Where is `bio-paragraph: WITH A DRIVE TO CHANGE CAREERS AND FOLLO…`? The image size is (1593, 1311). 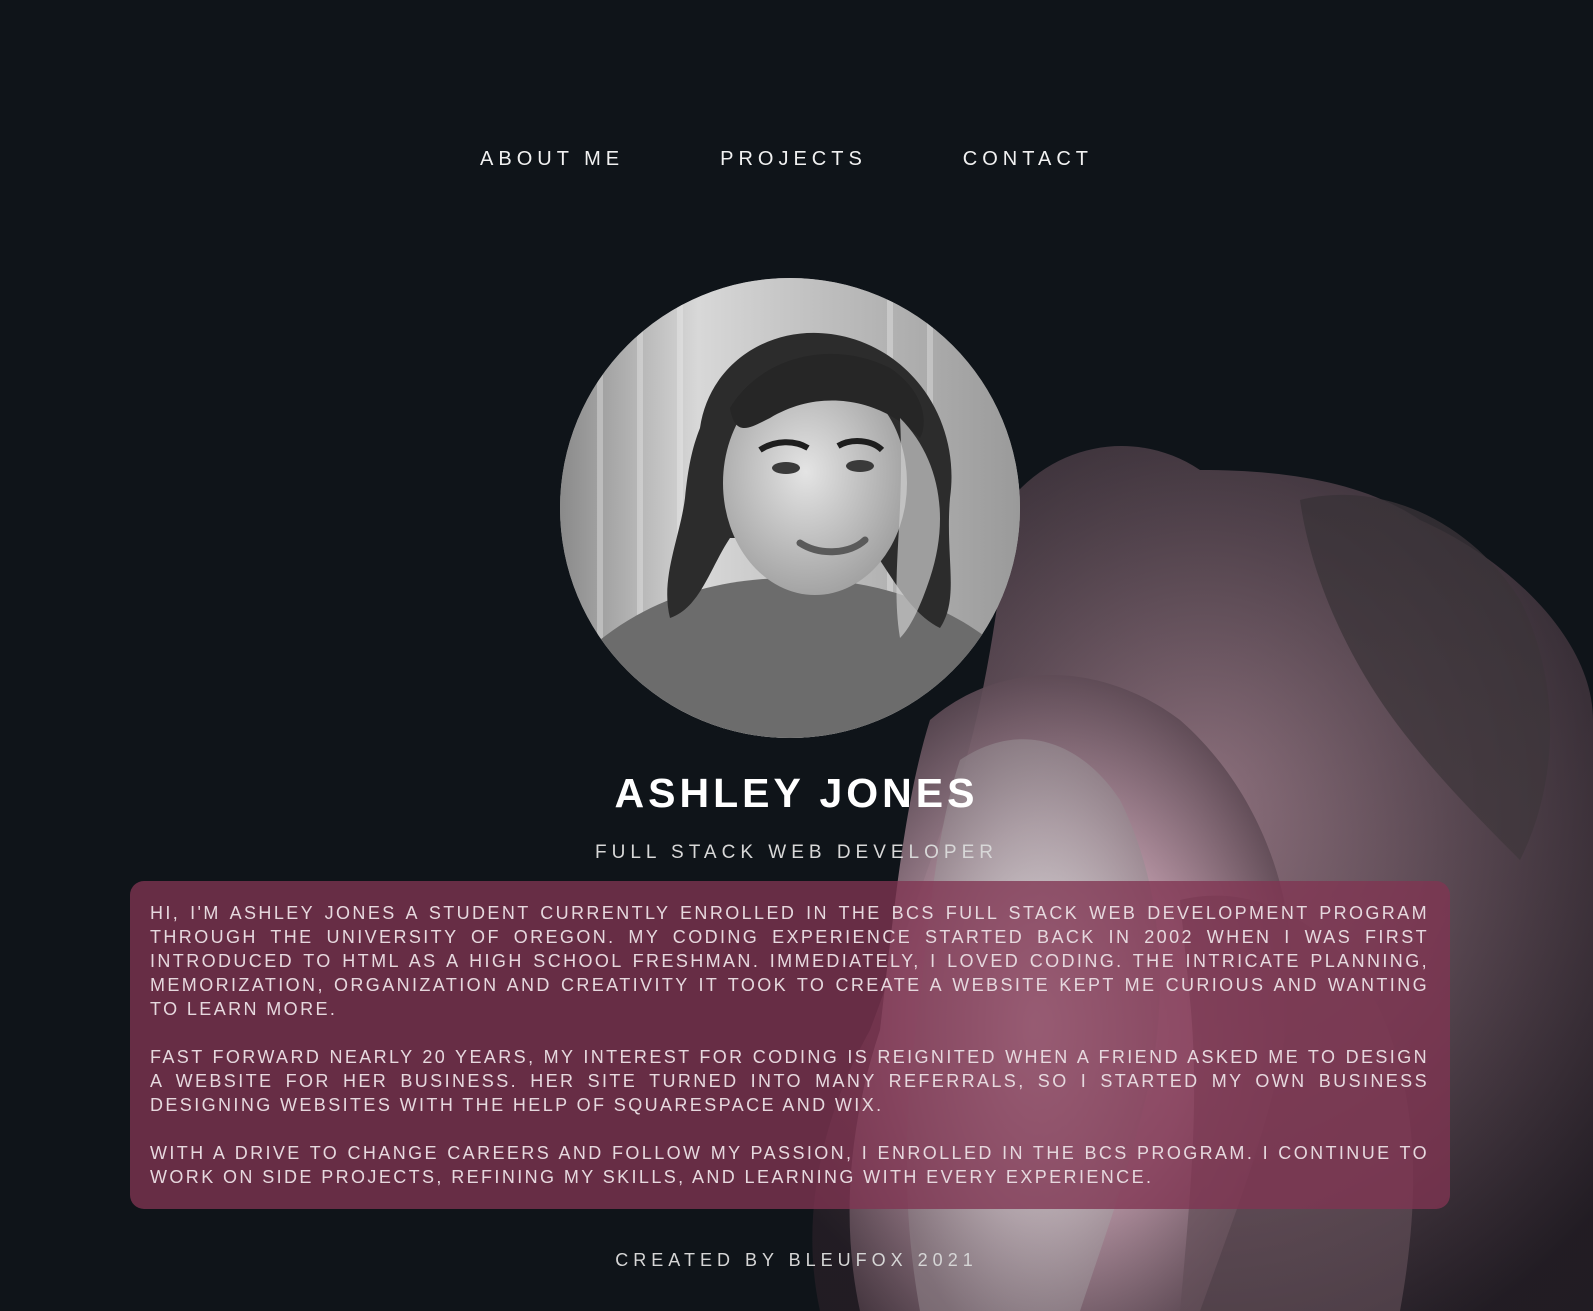 bio-paragraph: WITH A DRIVE TO CHANGE CAREERS AND FOLLO… is located at coordinates (789, 1165).